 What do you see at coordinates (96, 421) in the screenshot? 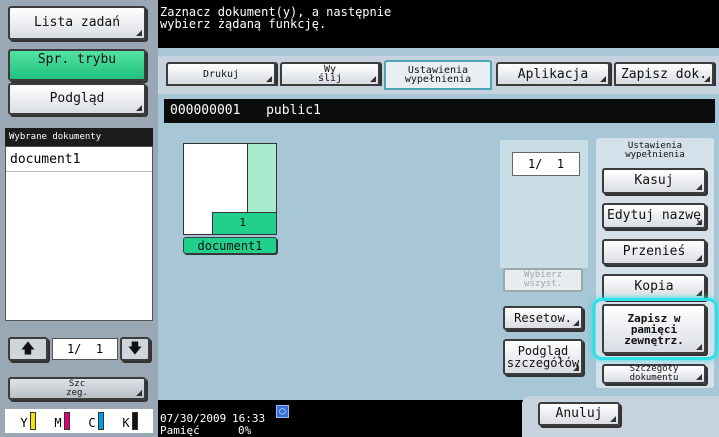
I see `toner-cyan: C` at bounding box center [96, 421].